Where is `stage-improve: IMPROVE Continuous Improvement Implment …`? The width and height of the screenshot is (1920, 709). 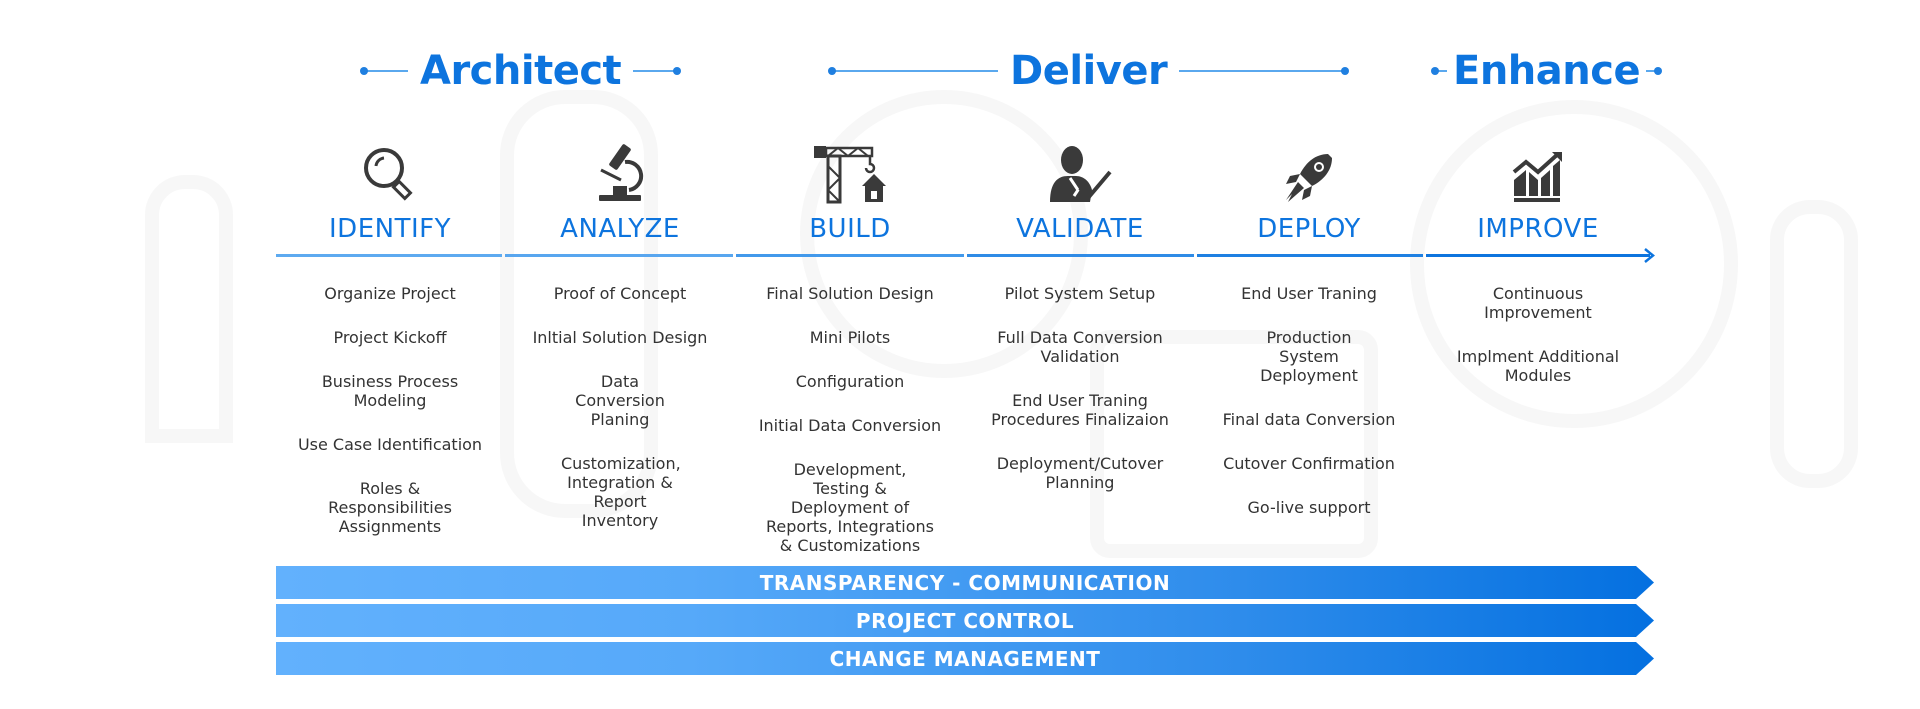
stage-improve: IMPROVE Continuous Improvement Implment … is located at coordinates (1538, 275).